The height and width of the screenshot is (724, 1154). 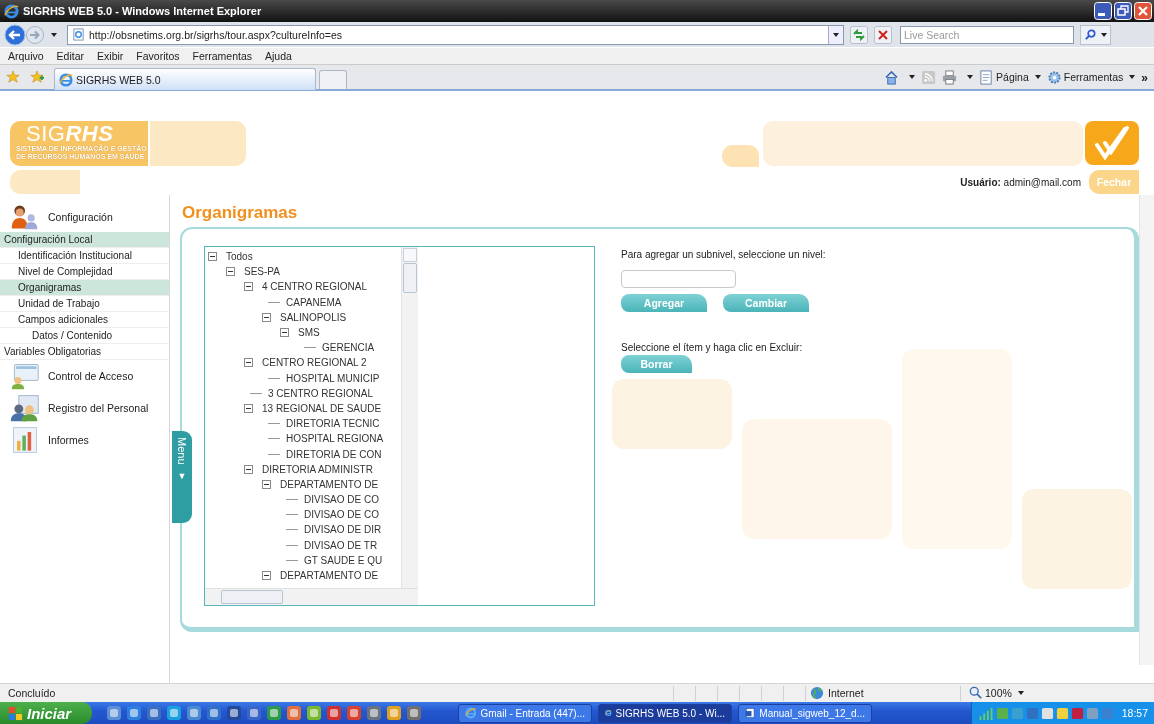 What do you see at coordinates (84, 256) in the screenshot?
I see `sidebar-item: Identificación Institucional` at bounding box center [84, 256].